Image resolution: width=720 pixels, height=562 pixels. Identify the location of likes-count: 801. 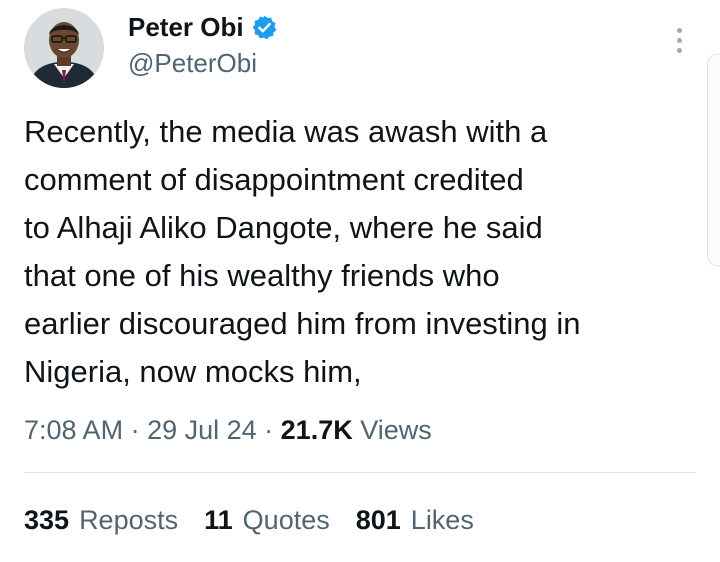
(378, 520).